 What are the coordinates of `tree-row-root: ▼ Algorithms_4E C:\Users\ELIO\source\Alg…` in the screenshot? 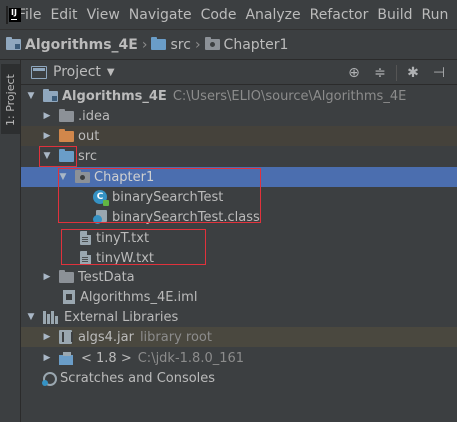 It's located at (239, 96).